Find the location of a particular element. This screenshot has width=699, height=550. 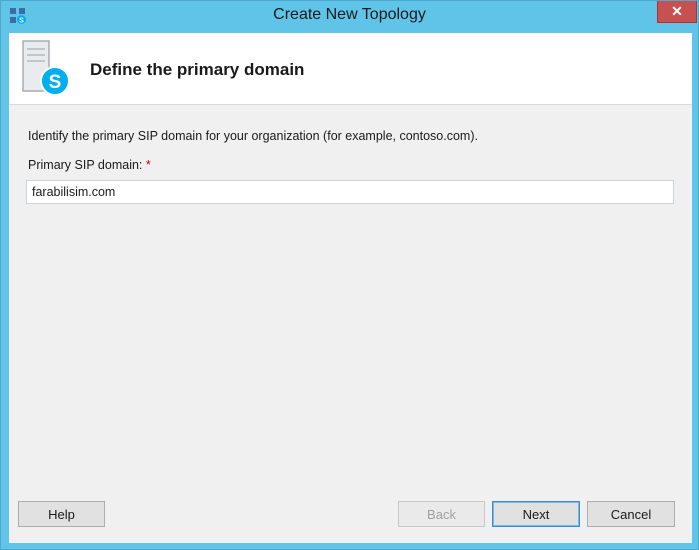

cancel-button: Cancel is located at coordinates (631, 514).